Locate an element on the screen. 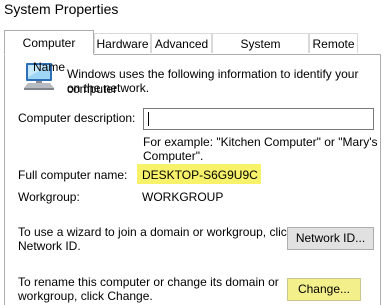  network-id-text-line2: Network ID. is located at coordinates (49, 246).